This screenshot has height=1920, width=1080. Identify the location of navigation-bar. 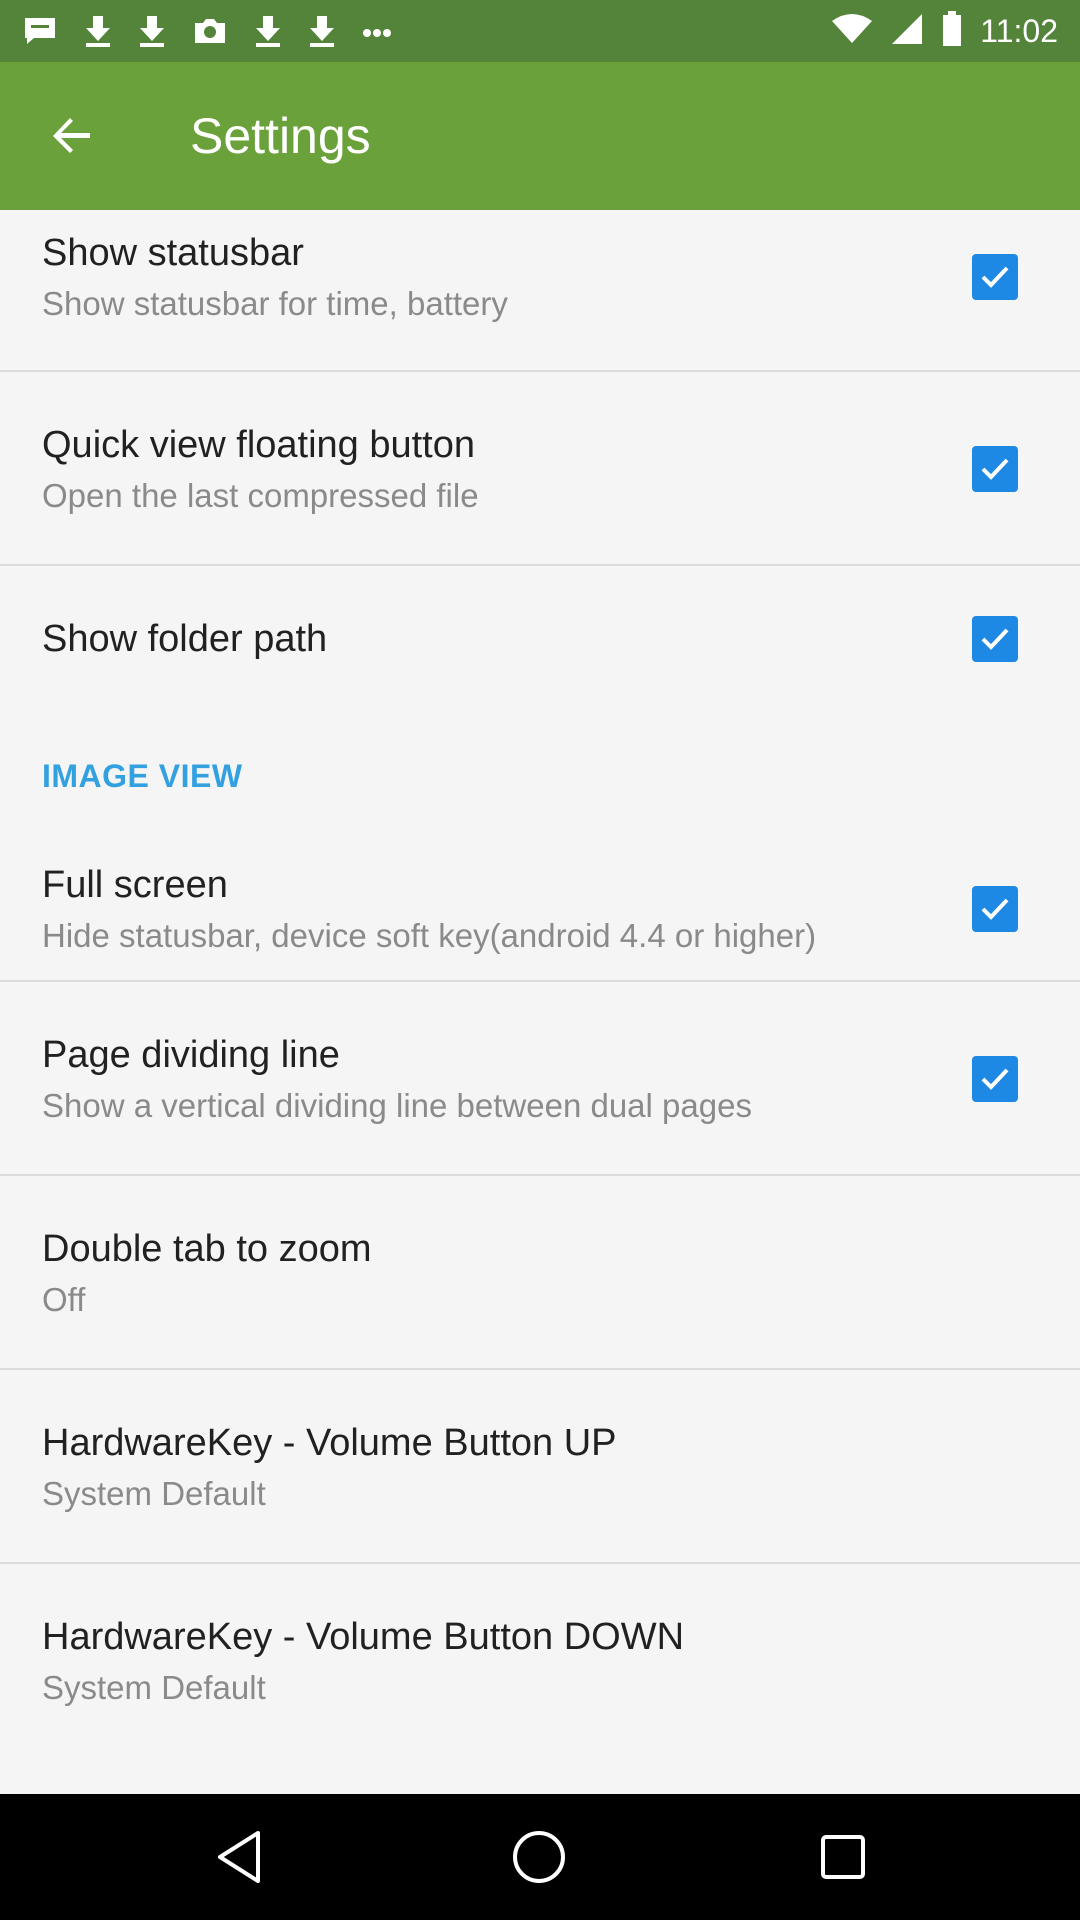
(540, 1857).